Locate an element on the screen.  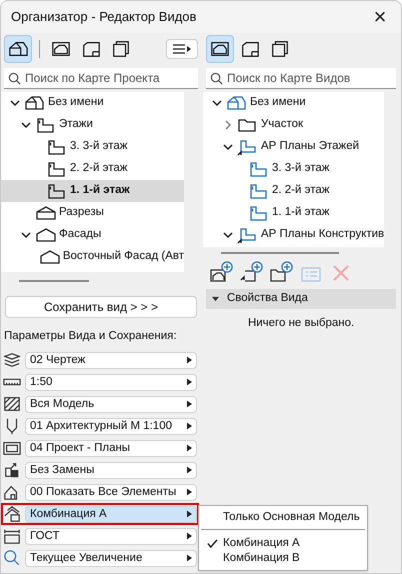
tree-item: Разрезы is located at coordinates (92, 213).